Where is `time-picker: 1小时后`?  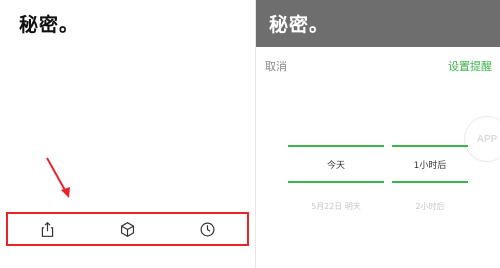
time-picker: 1小时后 is located at coordinates (430, 164).